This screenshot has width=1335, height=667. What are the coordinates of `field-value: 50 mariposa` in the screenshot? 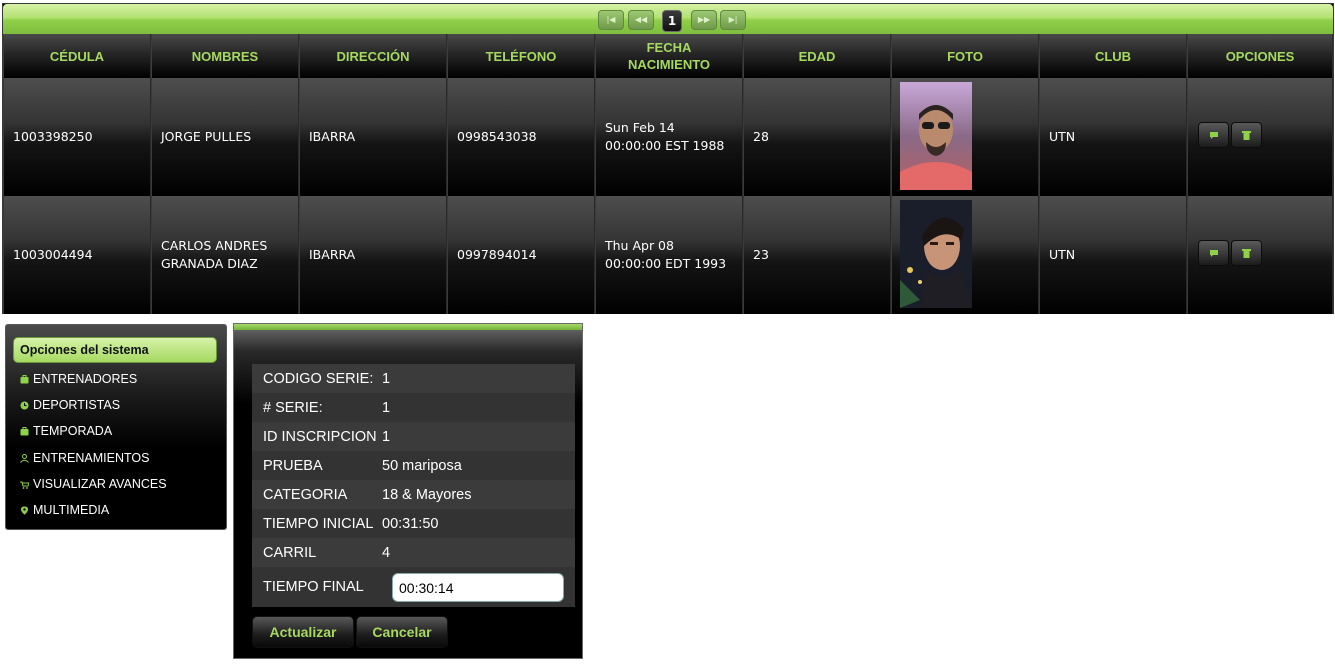 It's located at (422, 465).